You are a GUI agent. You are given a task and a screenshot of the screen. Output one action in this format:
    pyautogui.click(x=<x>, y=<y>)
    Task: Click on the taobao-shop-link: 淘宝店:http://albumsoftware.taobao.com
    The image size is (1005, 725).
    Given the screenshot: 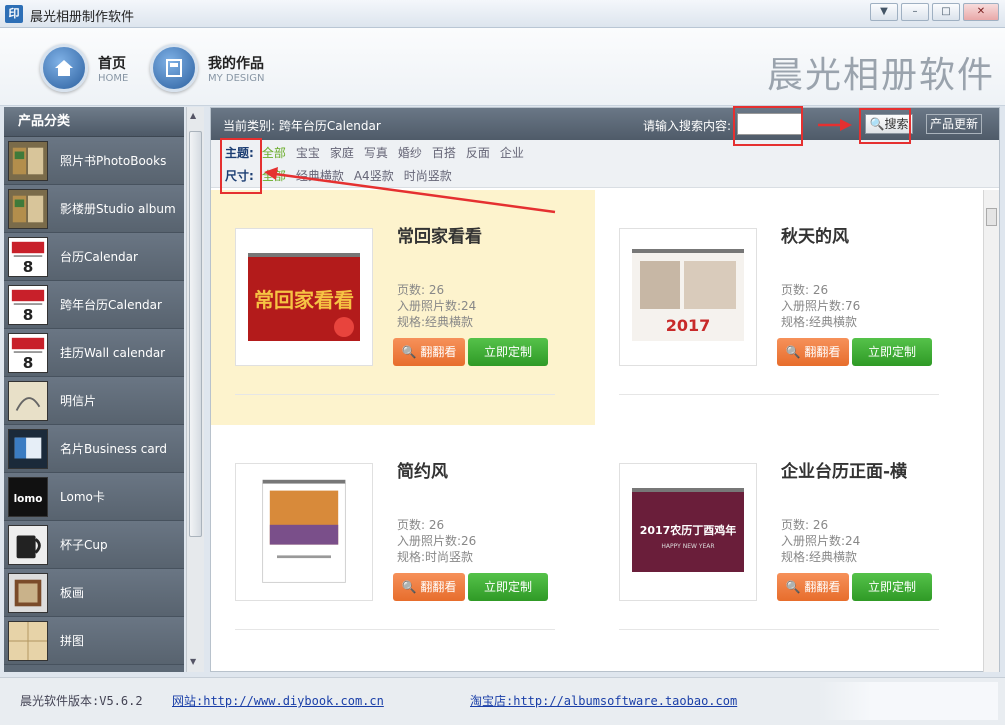 What is the action you would take?
    pyautogui.click(x=603, y=700)
    